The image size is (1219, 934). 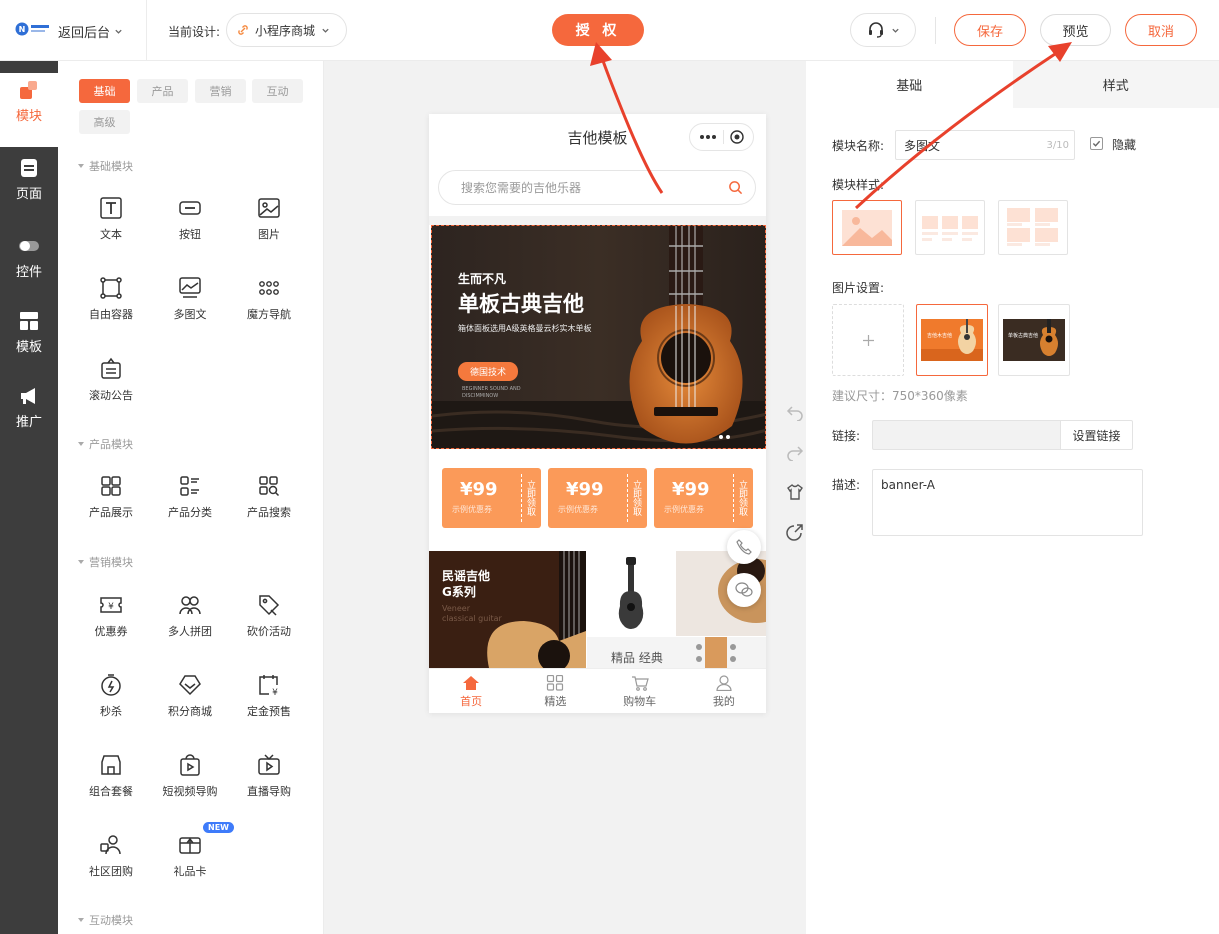 What do you see at coordinates (111, 387) in the screenshot?
I see `component-scroll-notice: 滚动公告` at bounding box center [111, 387].